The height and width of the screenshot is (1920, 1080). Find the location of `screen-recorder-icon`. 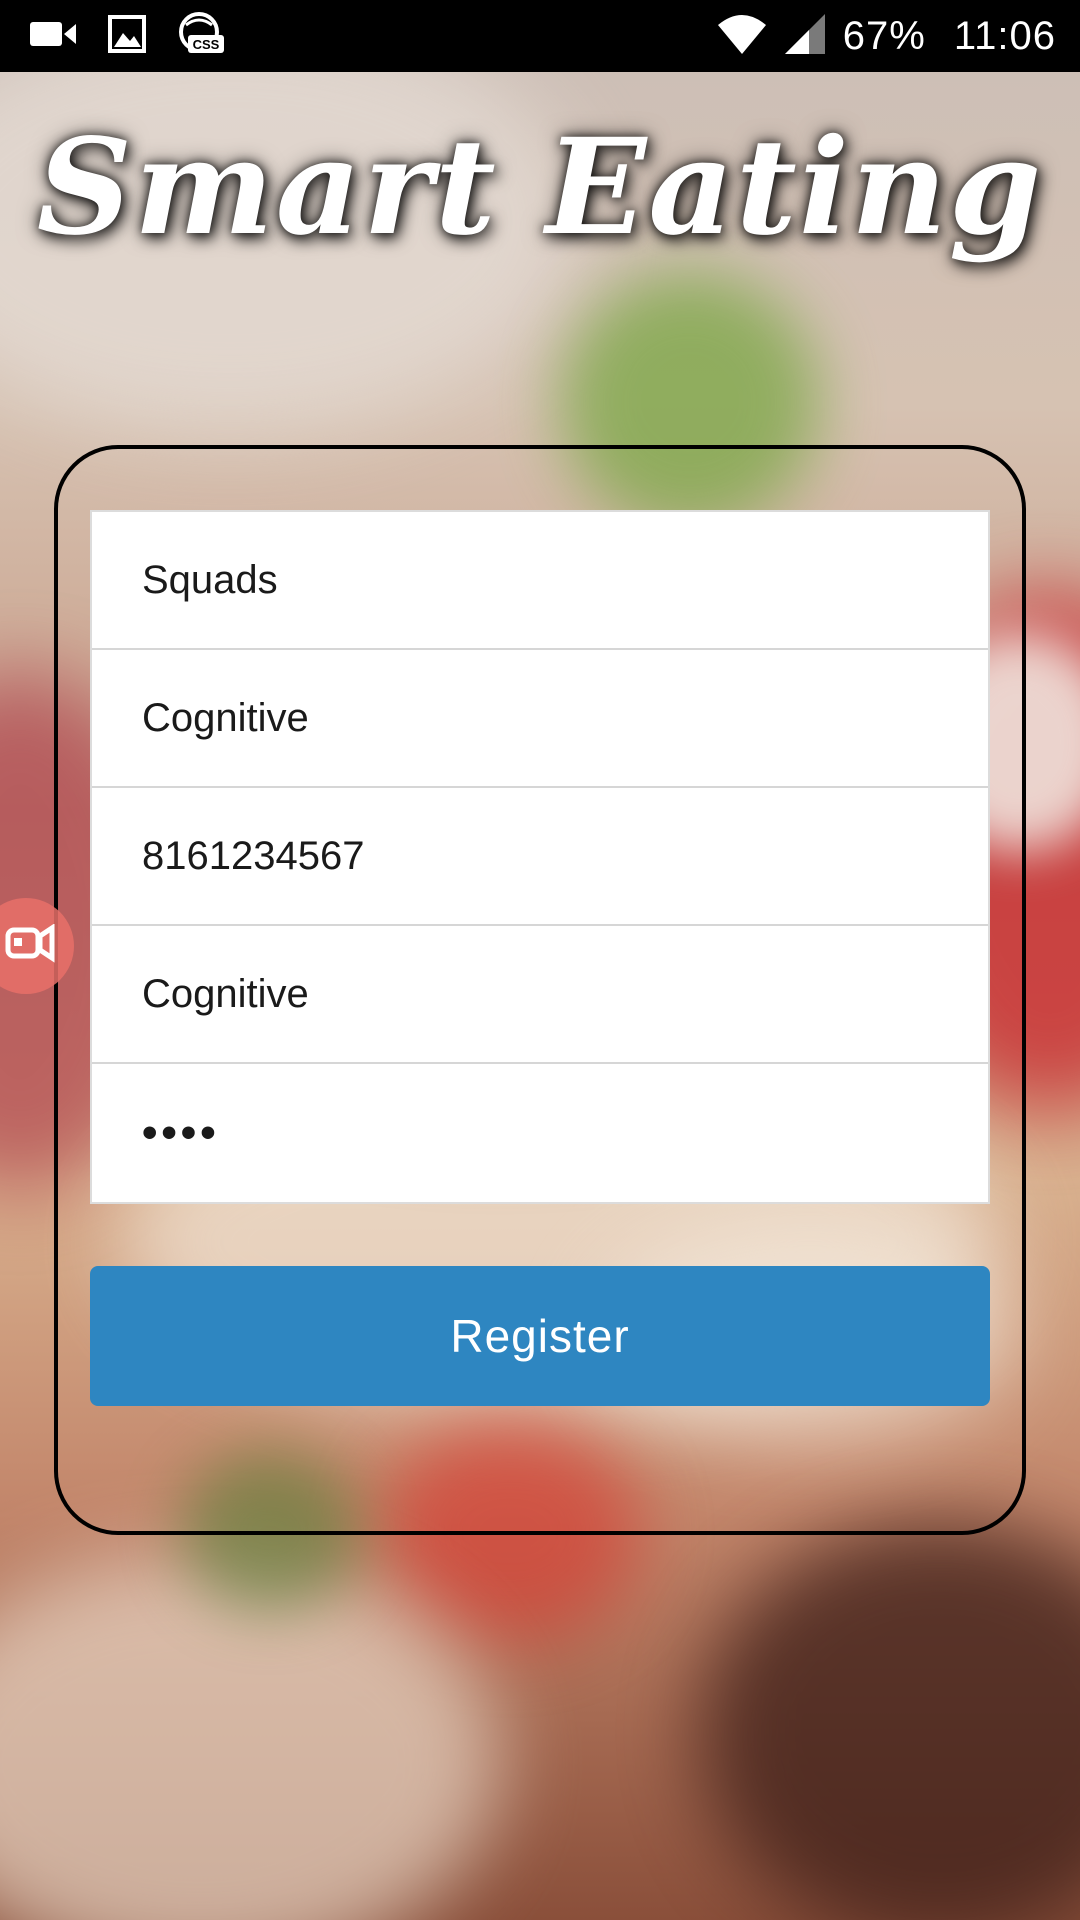

screen-recorder-icon is located at coordinates (29, 945).